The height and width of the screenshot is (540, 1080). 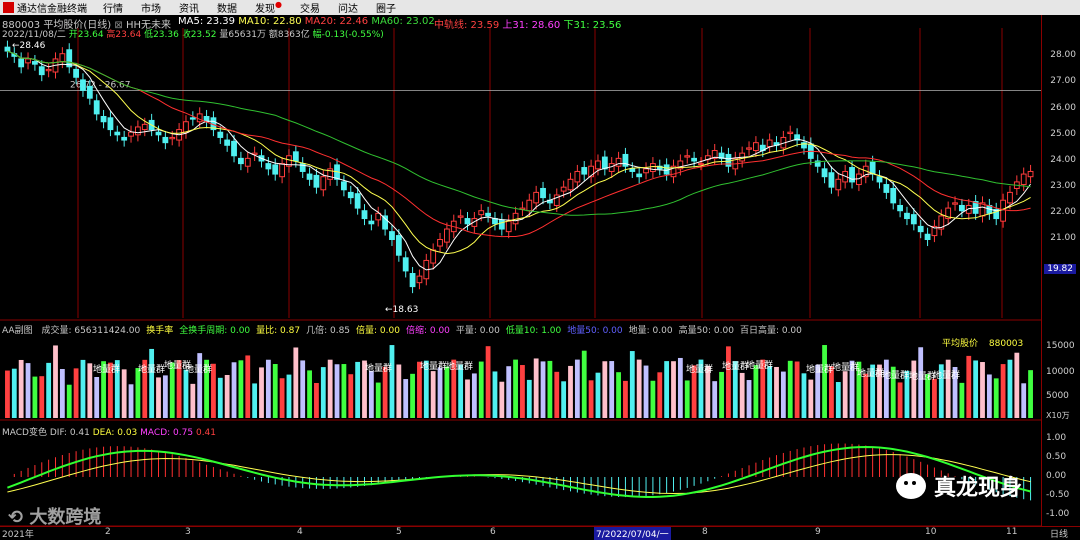 I want to click on high-mark: ←28.46, so click(x=29, y=46).